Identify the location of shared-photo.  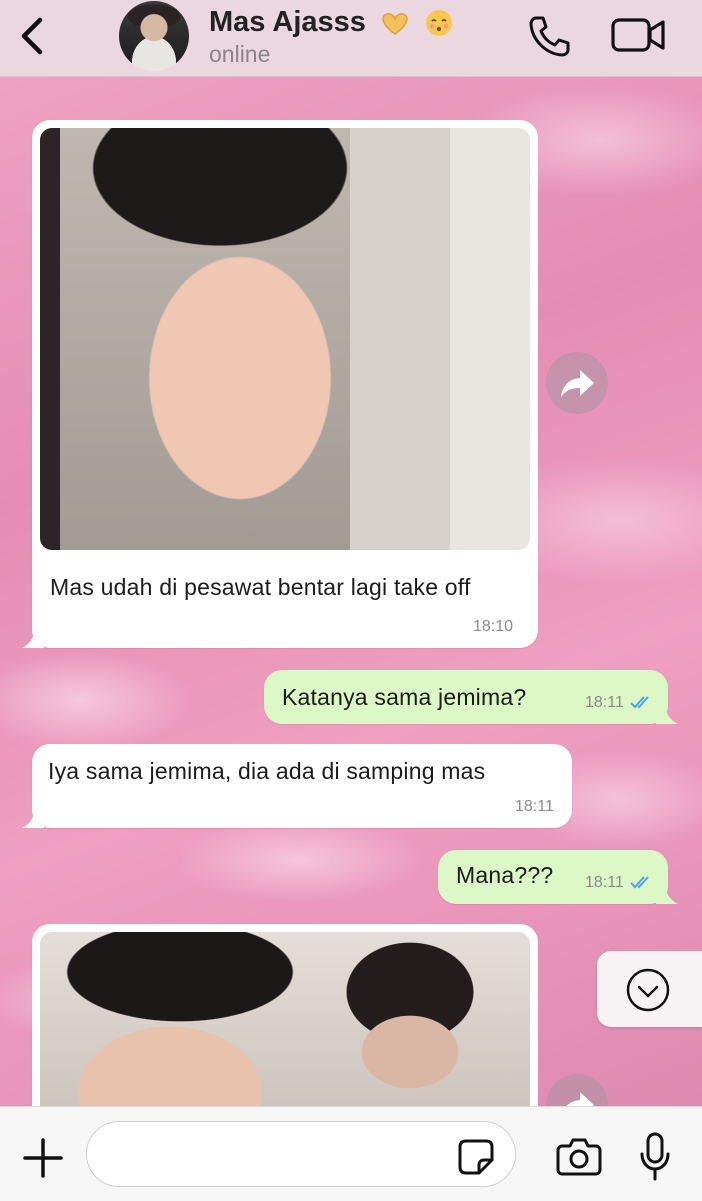
(285, 1032).